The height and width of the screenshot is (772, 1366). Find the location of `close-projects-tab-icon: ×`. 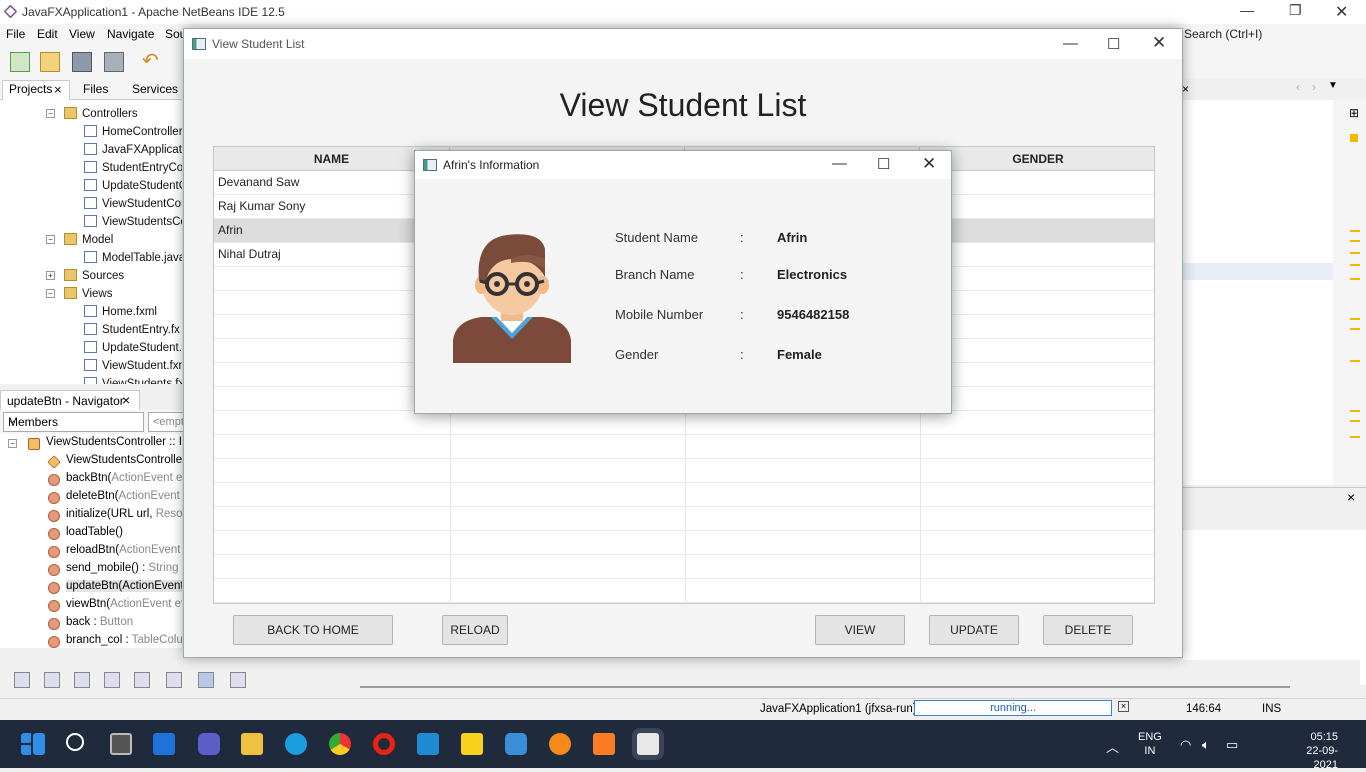

close-projects-tab-icon: × is located at coordinates (58, 89).